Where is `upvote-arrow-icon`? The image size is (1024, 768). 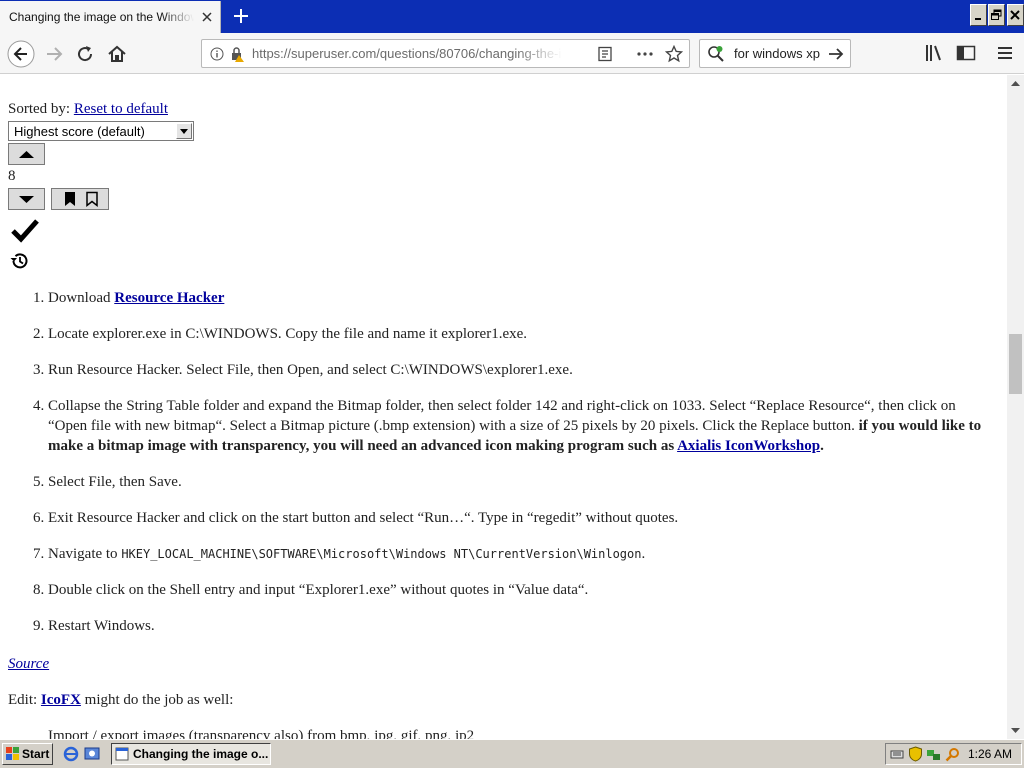 upvote-arrow-icon is located at coordinates (26, 154).